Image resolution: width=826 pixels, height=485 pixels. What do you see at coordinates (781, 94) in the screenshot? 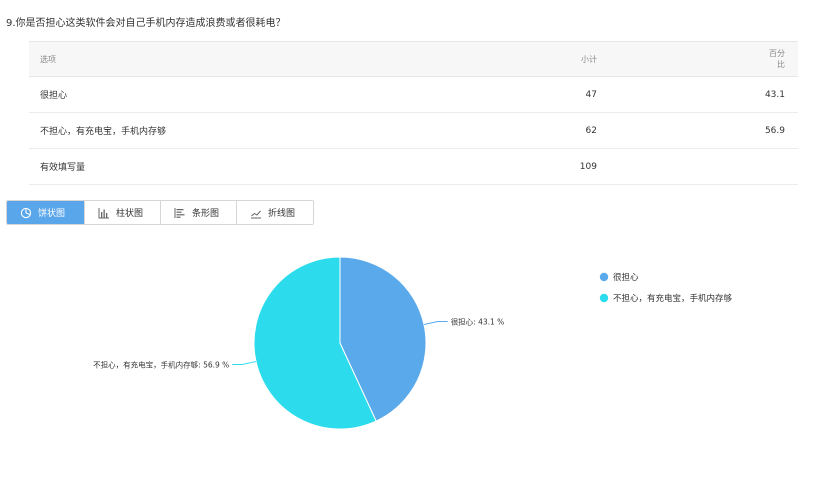
I see `row-percent: 43.1` at bounding box center [781, 94].